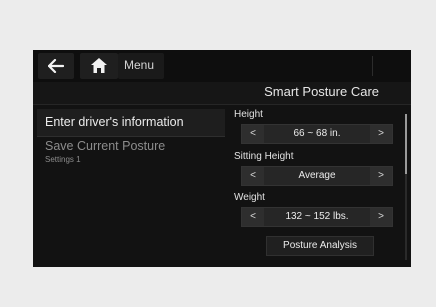 This screenshot has width=436, height=307. What do you see at coordinates (406, 144) in the screenshot?
I see `scrollbar-thumb` at bounding box center [406, 144].